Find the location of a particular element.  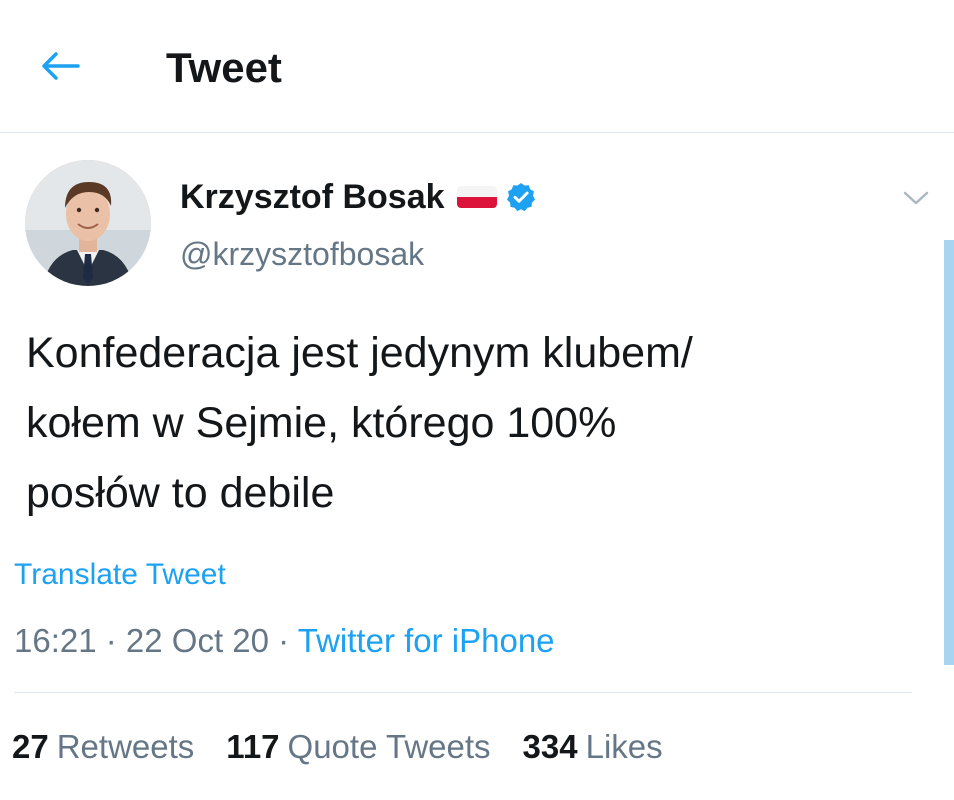

author-name-row: Krzysztof Bosak is located at coordinates (358, 197).